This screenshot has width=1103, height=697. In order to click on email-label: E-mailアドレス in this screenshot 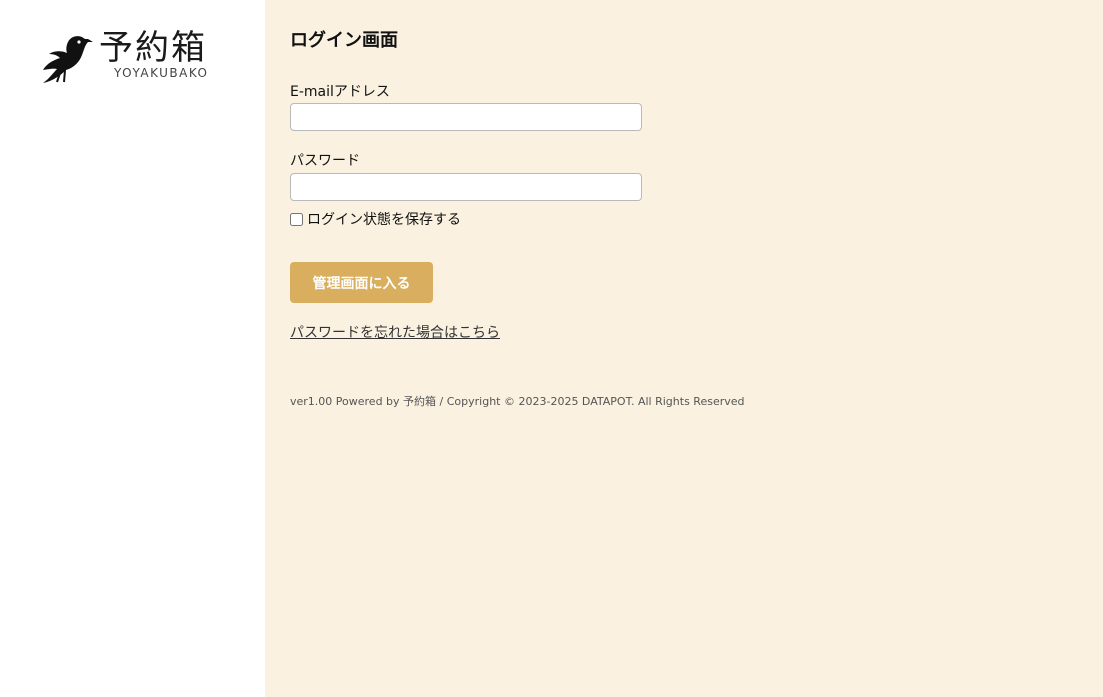, I will do `click(340, 92)`.